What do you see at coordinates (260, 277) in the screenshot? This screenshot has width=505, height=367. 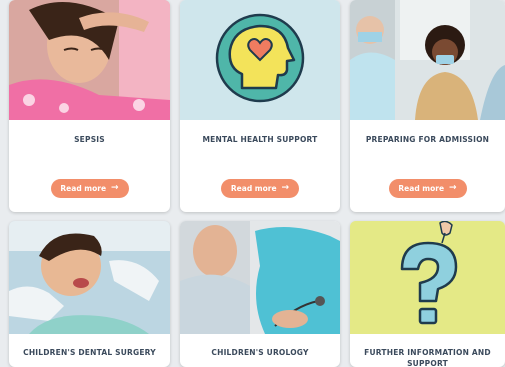 I see `urology-photo` at bounding box center [260, 277].